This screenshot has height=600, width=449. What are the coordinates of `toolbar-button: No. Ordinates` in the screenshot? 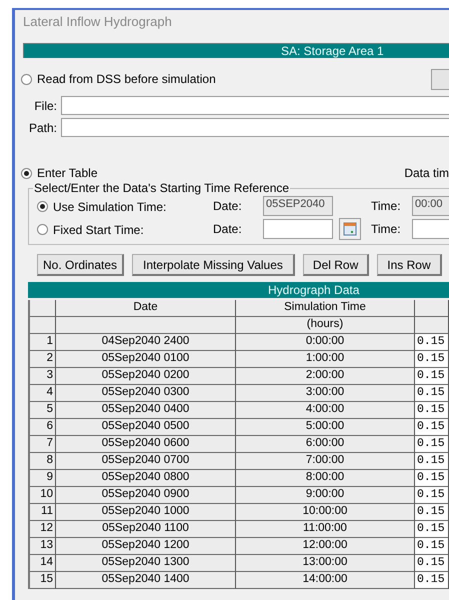 It's located at (80, 265).